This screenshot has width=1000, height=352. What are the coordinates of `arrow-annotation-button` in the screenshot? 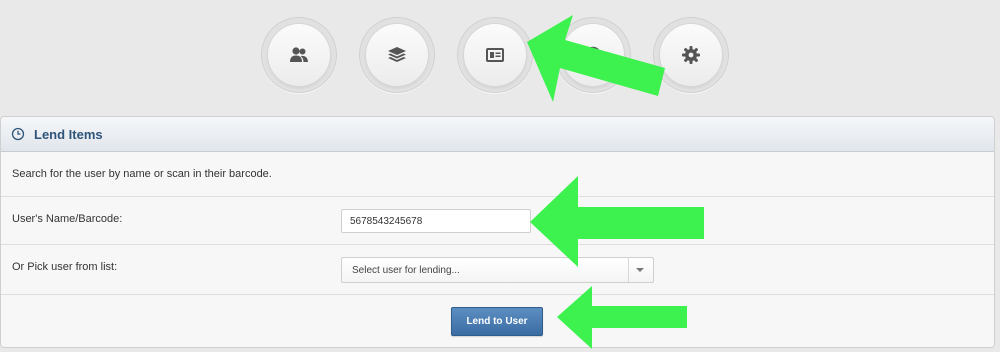 It's located at (622, 317).